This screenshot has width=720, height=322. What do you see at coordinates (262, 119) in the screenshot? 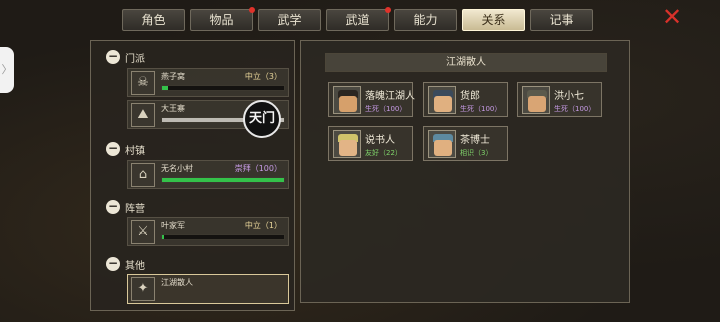
I see `tianmen-seal-icon: 天门` at bounding box center [262, 119].